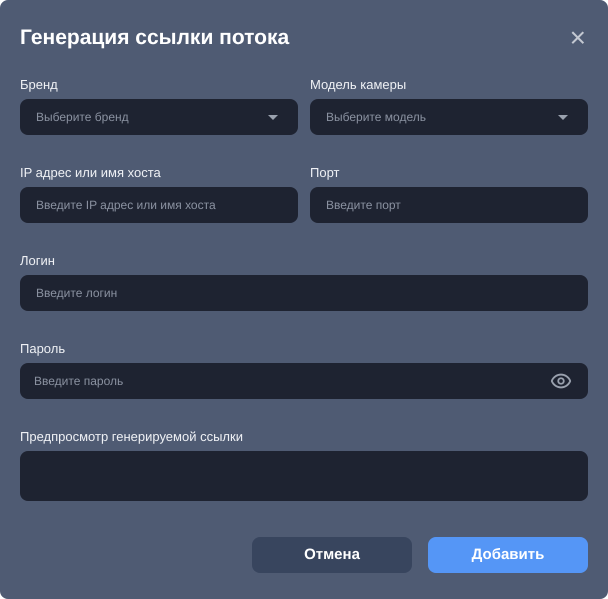 The height and width of the screenshot is (599, 608). Describe the element at coordinates (376, 117) in the screenshot. I see `select-placeholder: Выберите модель` at that location.